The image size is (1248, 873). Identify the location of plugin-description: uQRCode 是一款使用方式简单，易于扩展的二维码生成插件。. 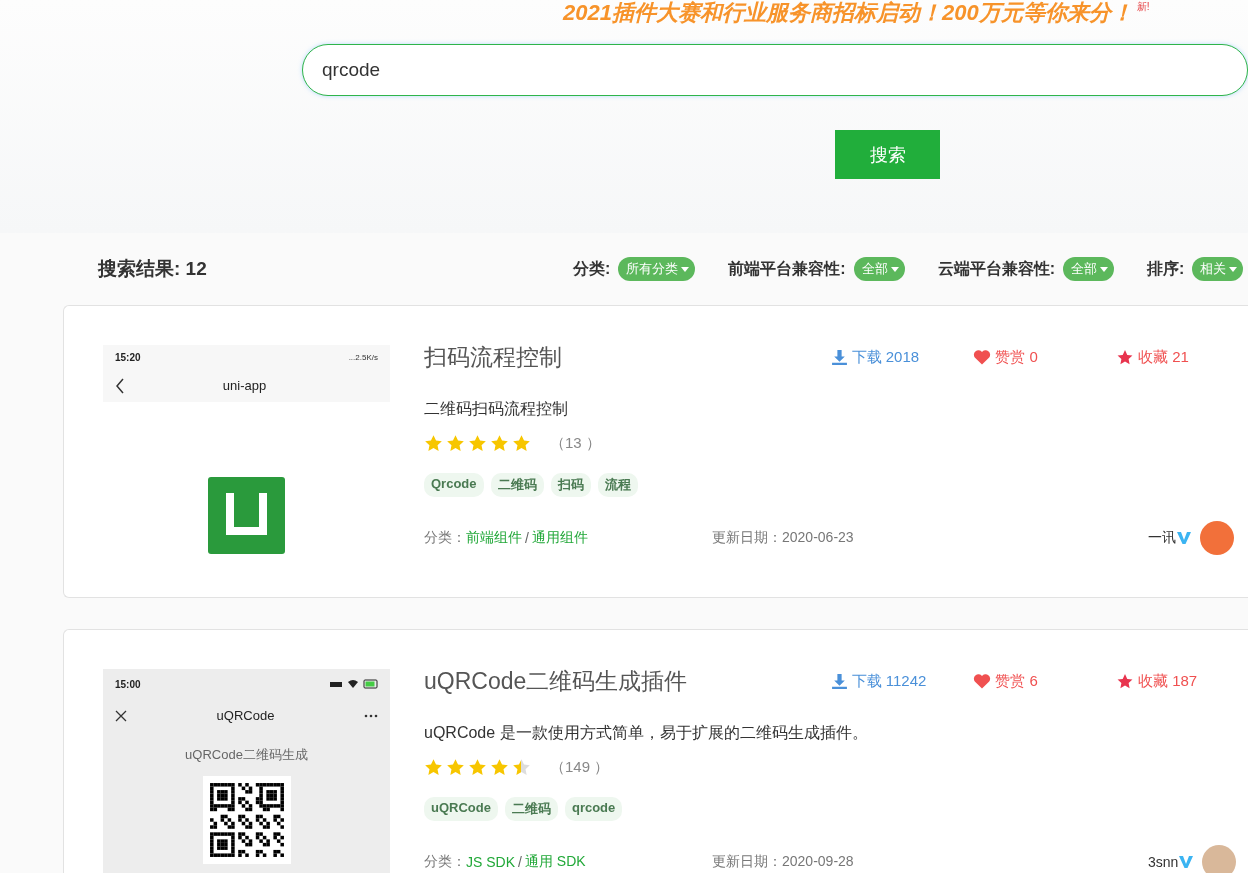
(646, 733).